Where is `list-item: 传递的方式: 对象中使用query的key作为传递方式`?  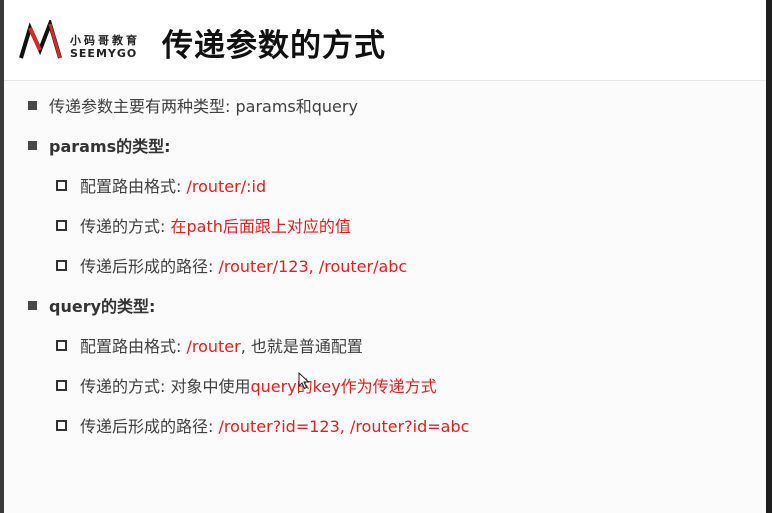
list-item: 传递的方式: 对象中使用query的key作为传递方式 is located at coordinates (246, 387).